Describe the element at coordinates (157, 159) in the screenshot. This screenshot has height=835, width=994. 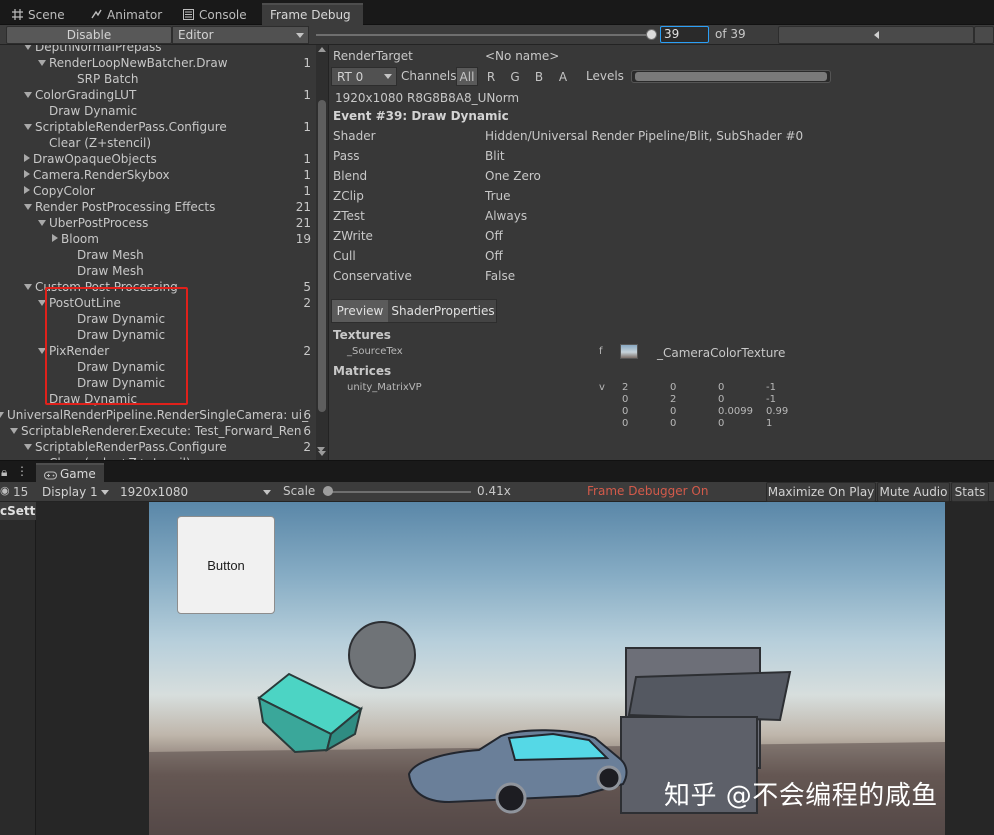
I see `tree-row: DrawOpaqueObjects 1` at that location.